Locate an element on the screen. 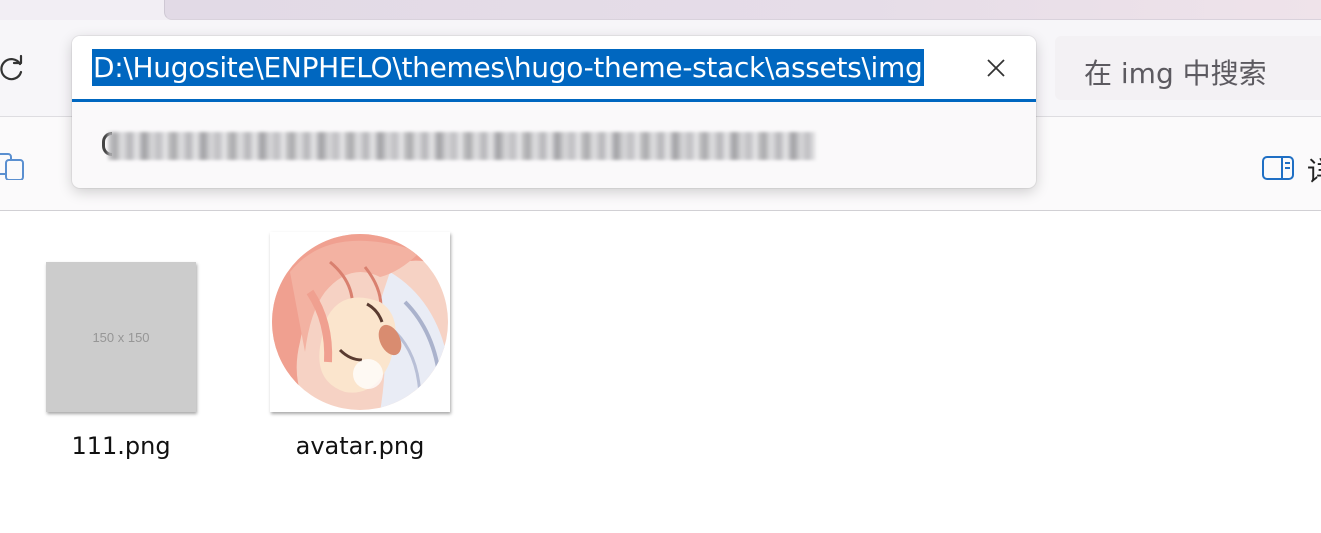 The width and height of the screenshot is (1321, 533). address-suggestion is located at coordinates (554, 145).